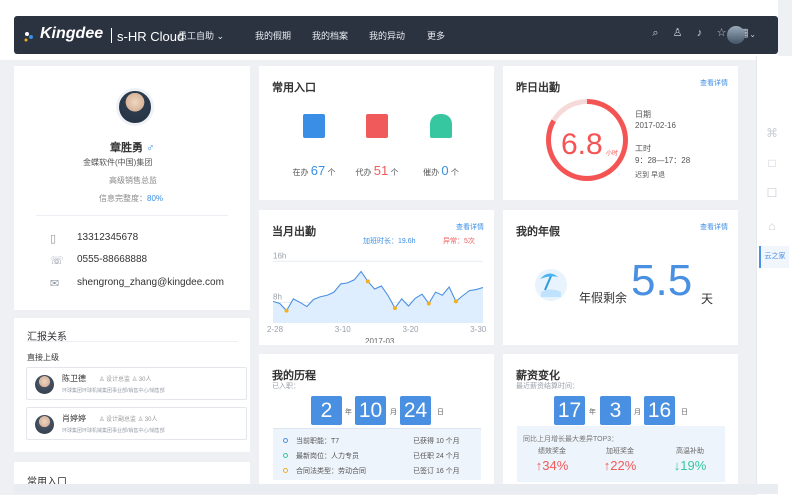 This screenshot has width=792, height=495. Describe the element at coordinates (552, 460) in the screenshot. I see `salary-item: 绩效奖金 ↑34%` at that location.